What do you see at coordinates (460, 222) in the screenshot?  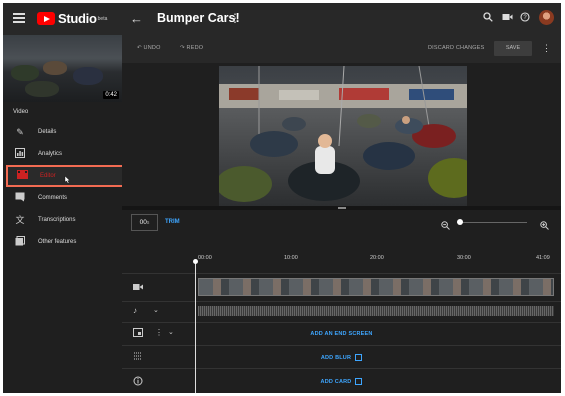 I see `zoom-slider-thumb` at bounding box center [460, 222].